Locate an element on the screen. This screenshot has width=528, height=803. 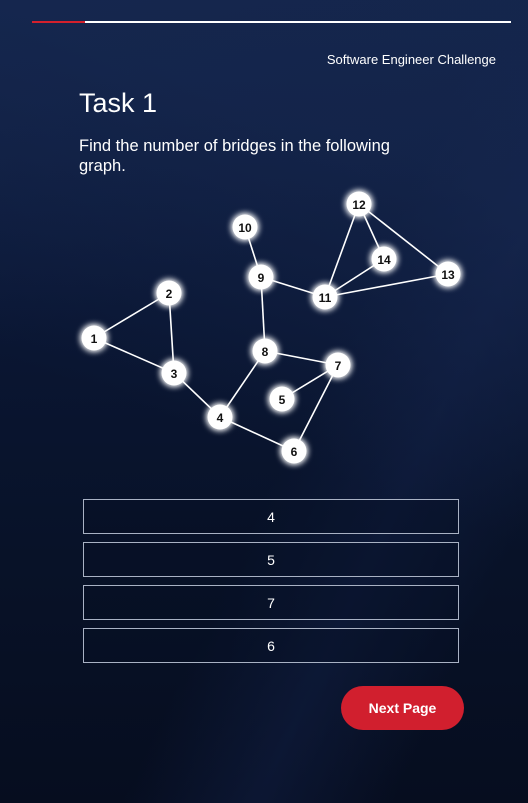
answer-option-2: 5 is located at coordinates (271, 559).